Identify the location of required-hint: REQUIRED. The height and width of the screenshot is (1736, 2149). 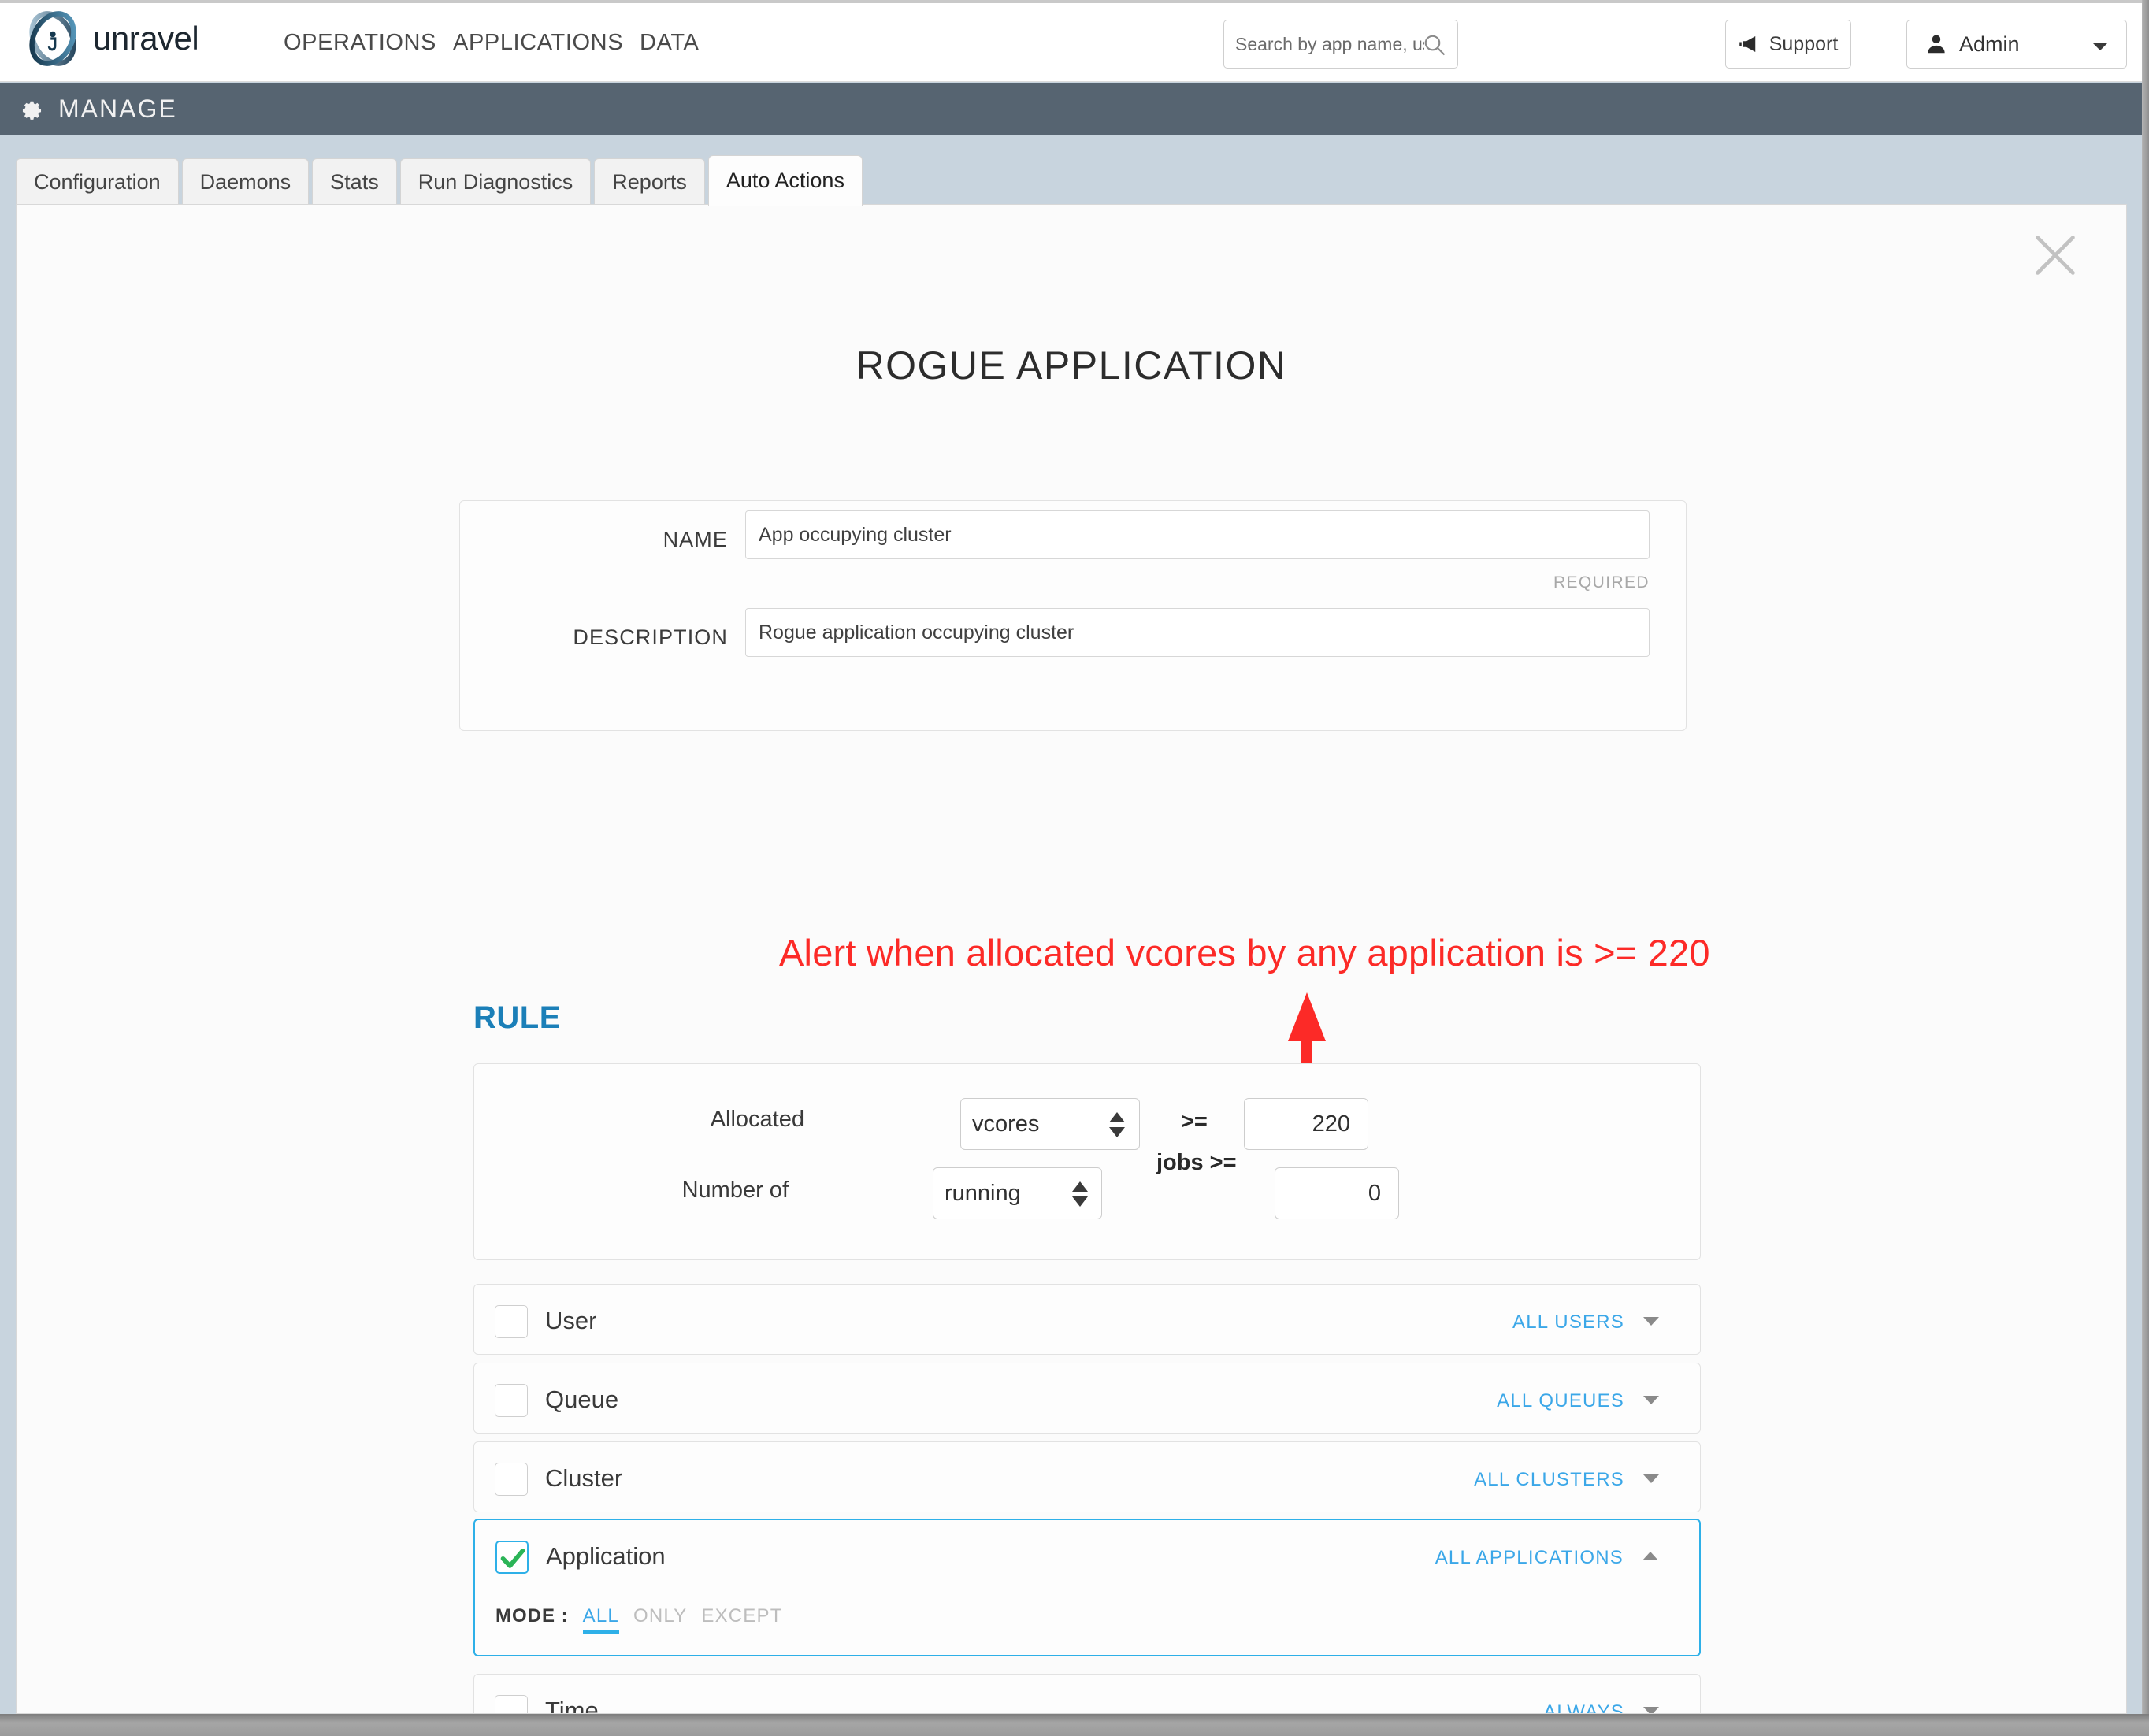
(1601, 582).